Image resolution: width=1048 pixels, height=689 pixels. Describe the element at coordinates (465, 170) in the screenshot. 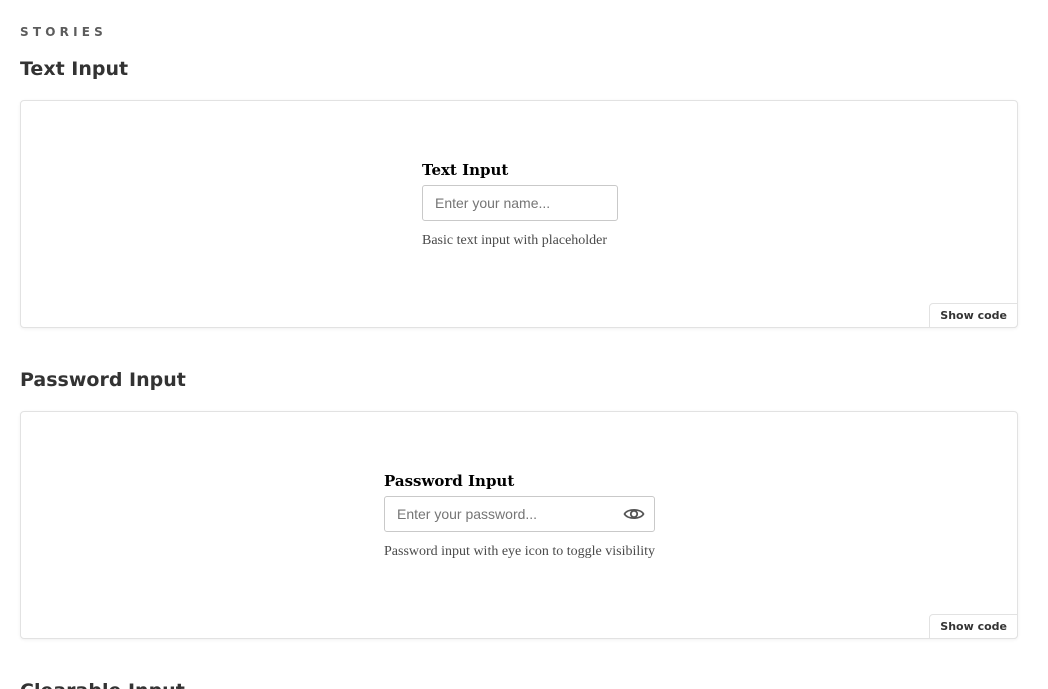

I see `field-label: Text Input` at that location.